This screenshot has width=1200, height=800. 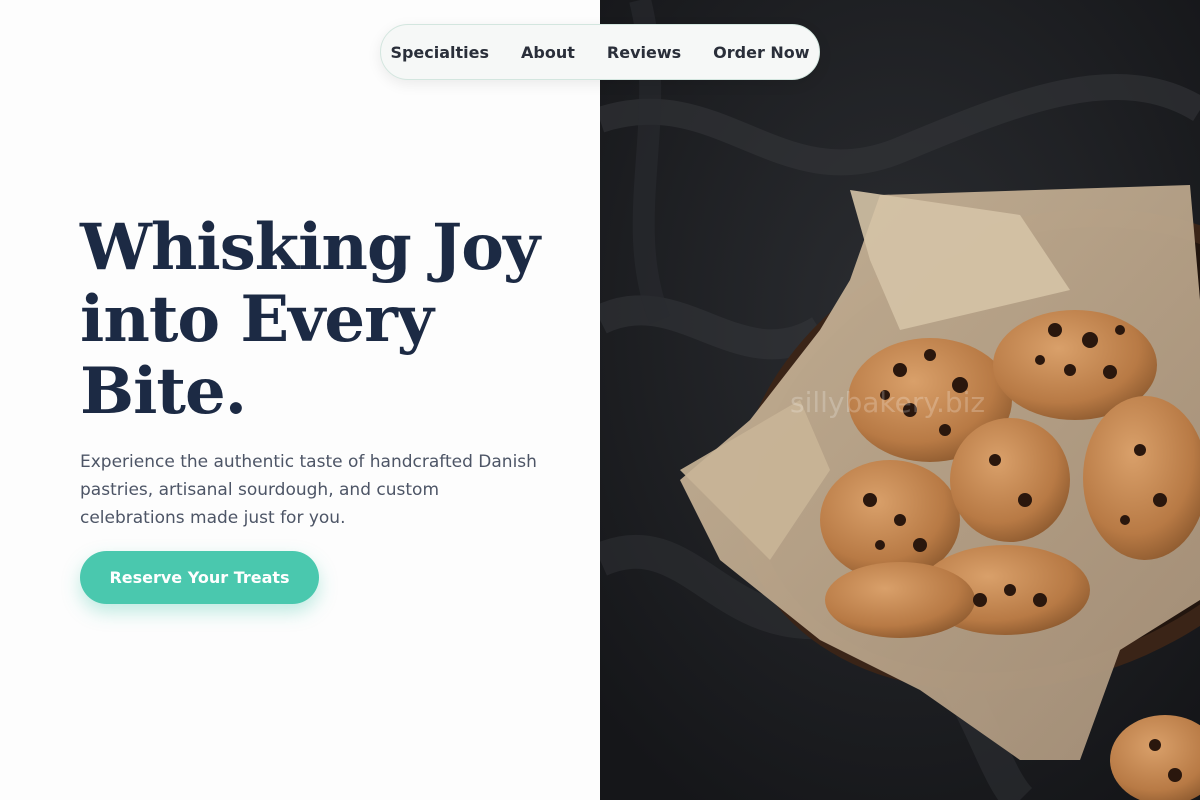 I want to click on top-nav: Specialties About Reviews Order Now, so click(x=600, y=52).